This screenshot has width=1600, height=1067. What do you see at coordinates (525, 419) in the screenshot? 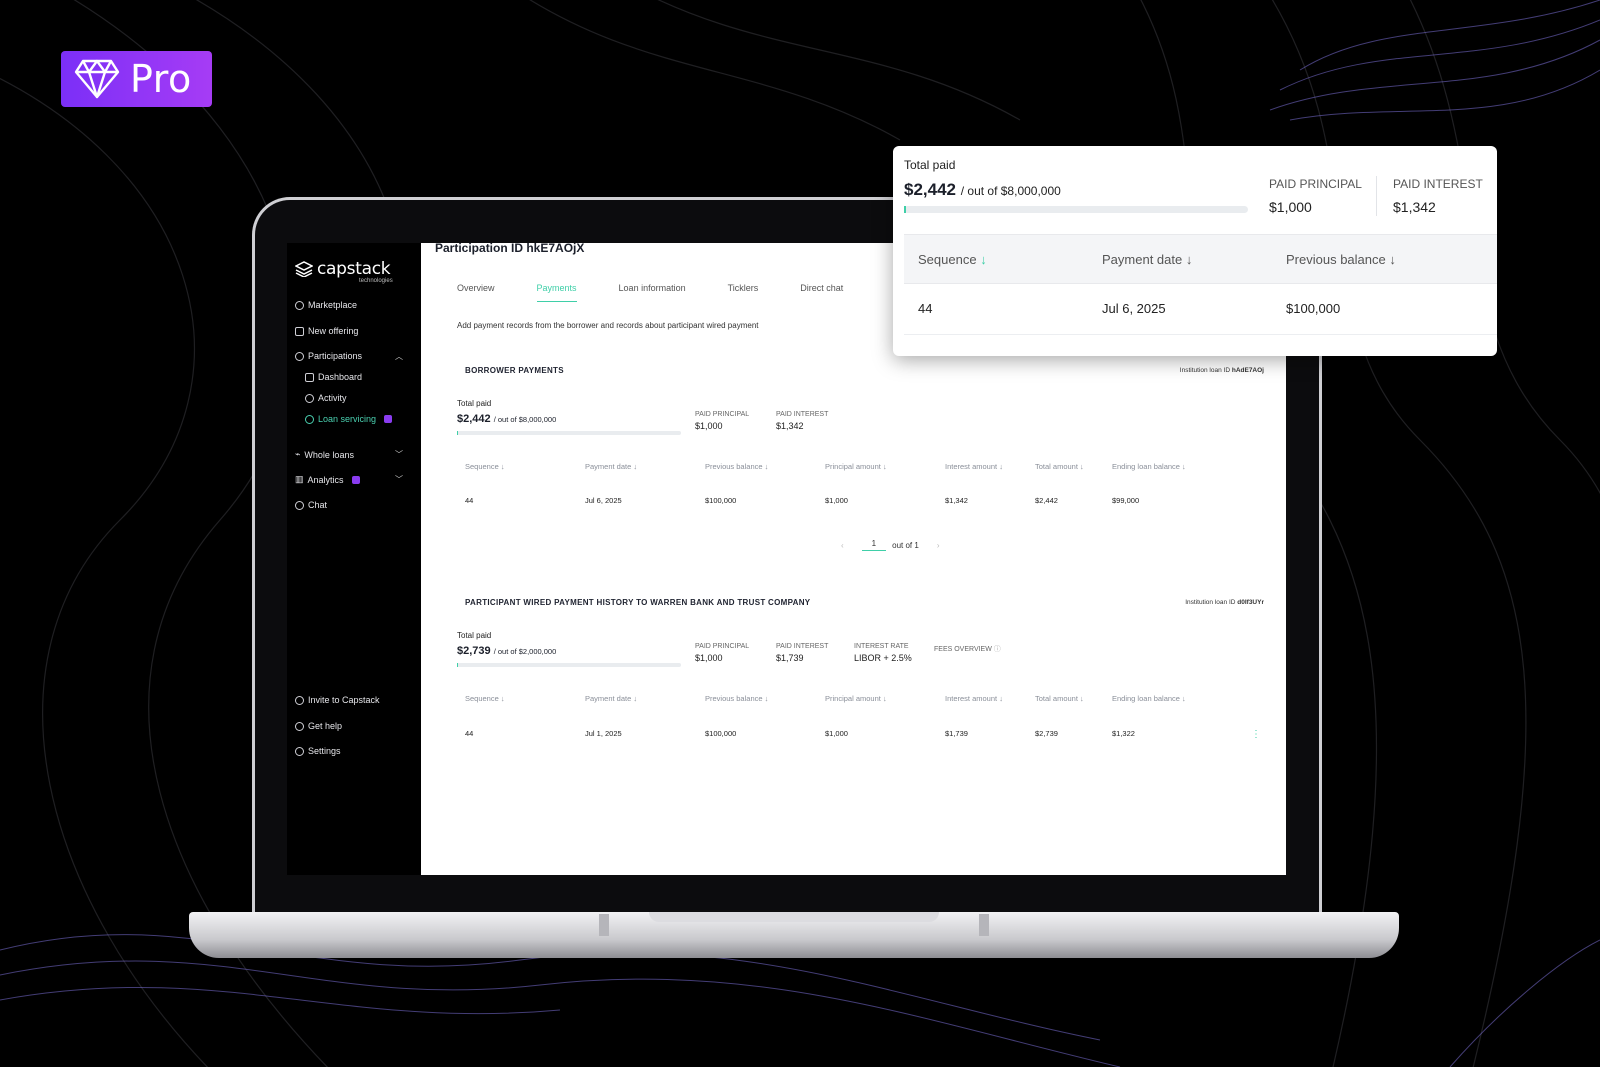
I see `total-paid-of: / out of $8,000,000` at bounding box center [525, 419].